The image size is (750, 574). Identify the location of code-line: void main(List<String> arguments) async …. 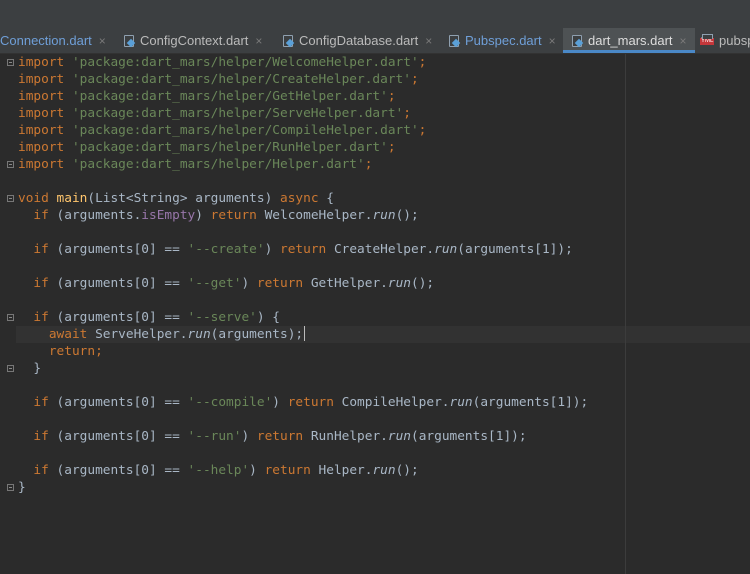
(303, 198).